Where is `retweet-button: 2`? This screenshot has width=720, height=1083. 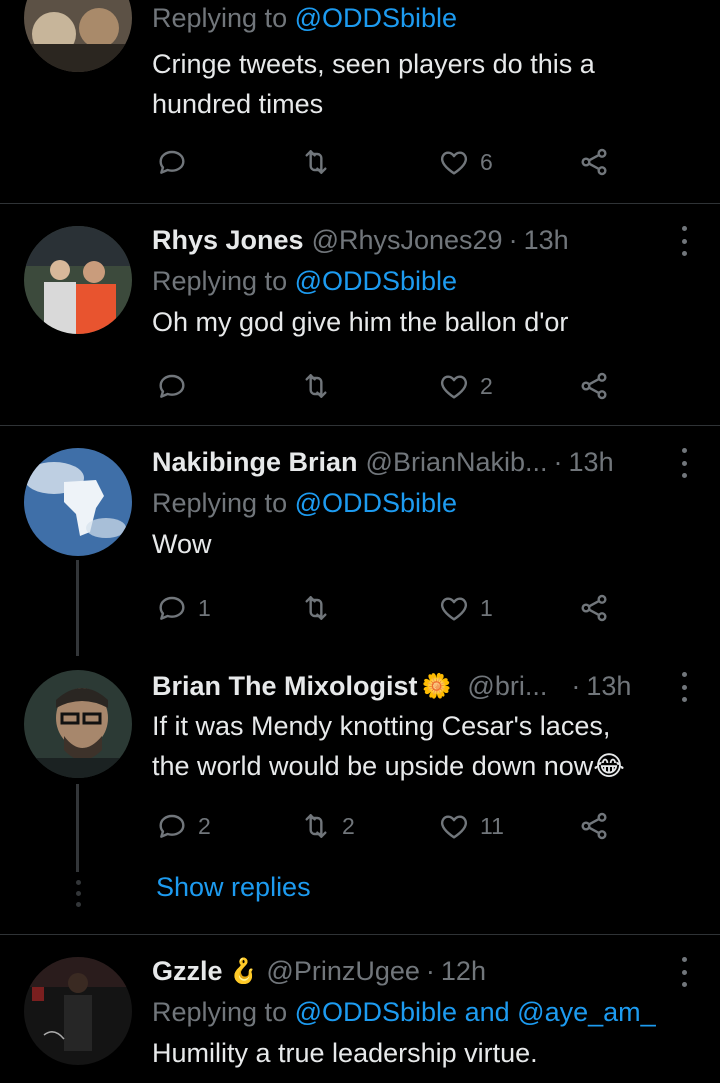
retweet-button: 2 is located at coordinates (327, 826).